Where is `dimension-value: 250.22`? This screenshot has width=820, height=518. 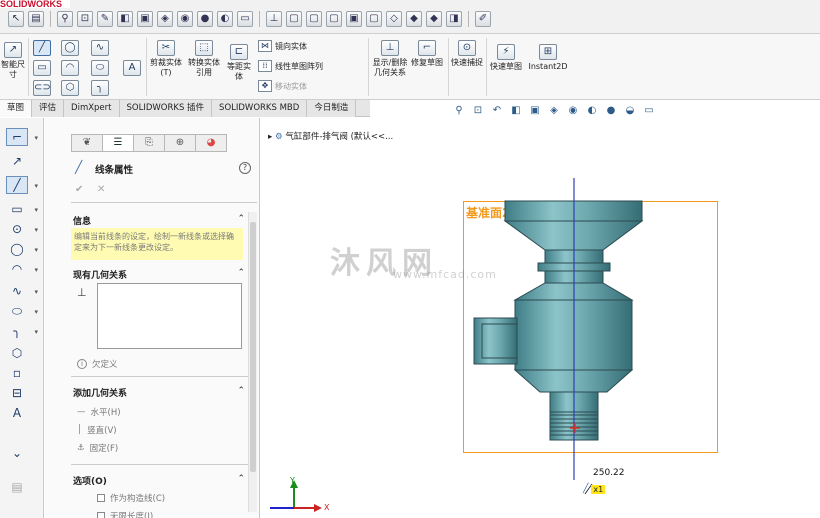 dimension-value: 250.22 is located at coordinates (609, 473).